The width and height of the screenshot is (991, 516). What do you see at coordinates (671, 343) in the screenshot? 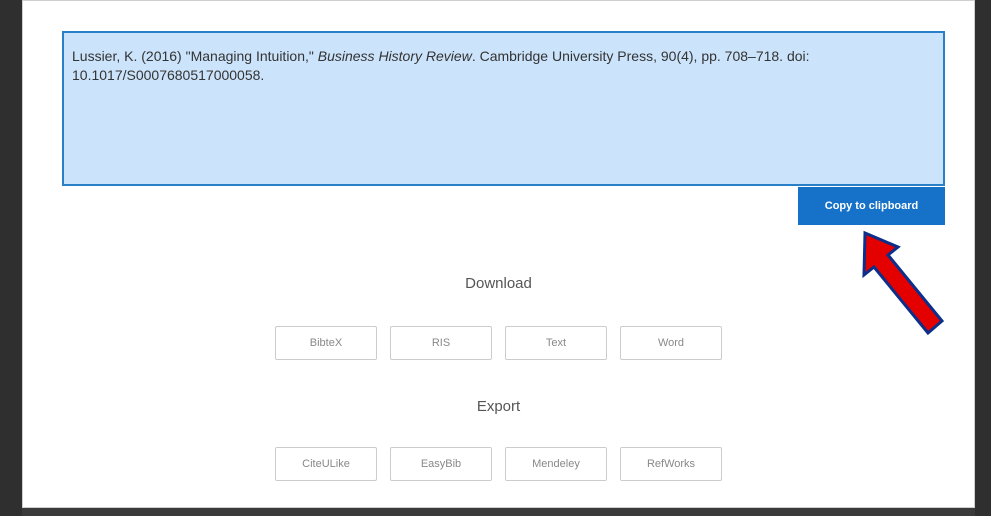
I see `download-word-button: Word` at bounding box center [671, 343].